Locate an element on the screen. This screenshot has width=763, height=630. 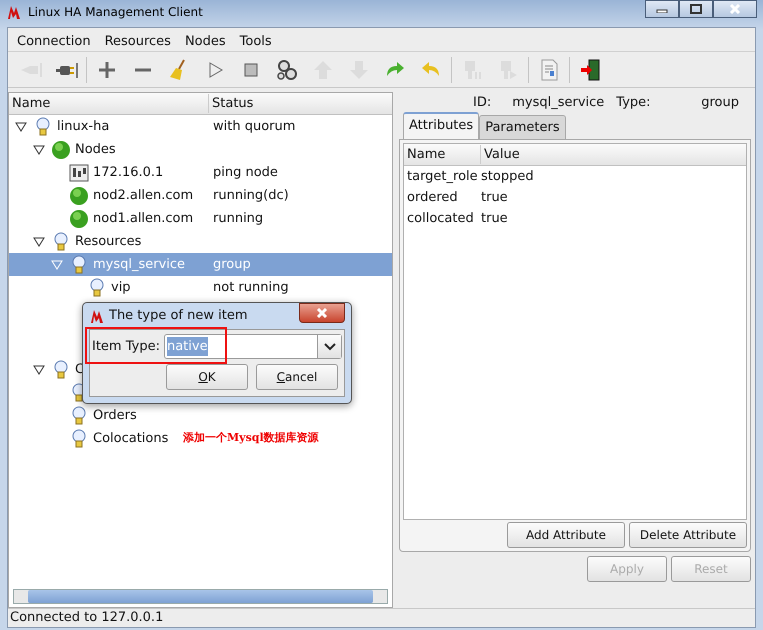
tree-label: Nodes is located at coordinates (95, 149).